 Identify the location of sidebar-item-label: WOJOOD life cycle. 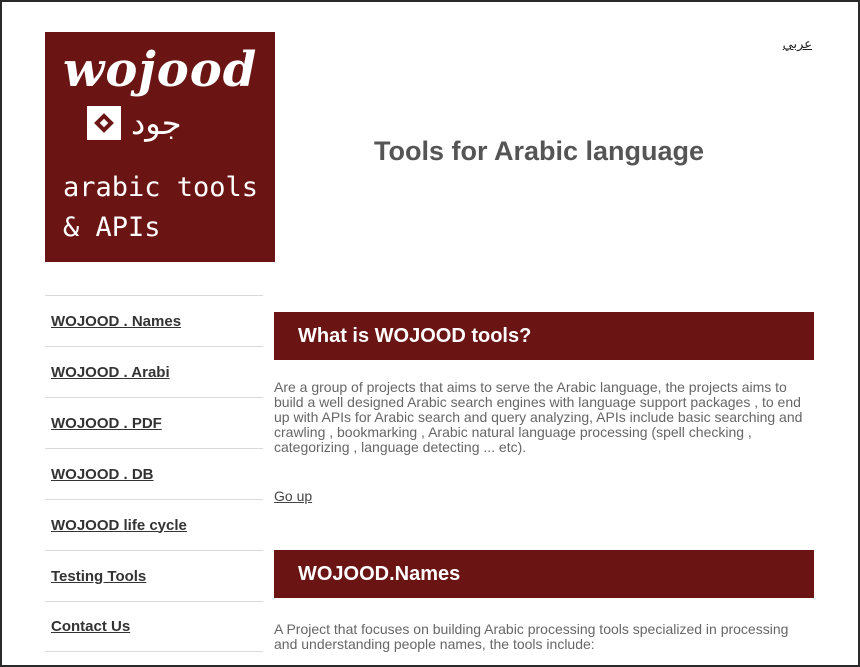
(119, 525).